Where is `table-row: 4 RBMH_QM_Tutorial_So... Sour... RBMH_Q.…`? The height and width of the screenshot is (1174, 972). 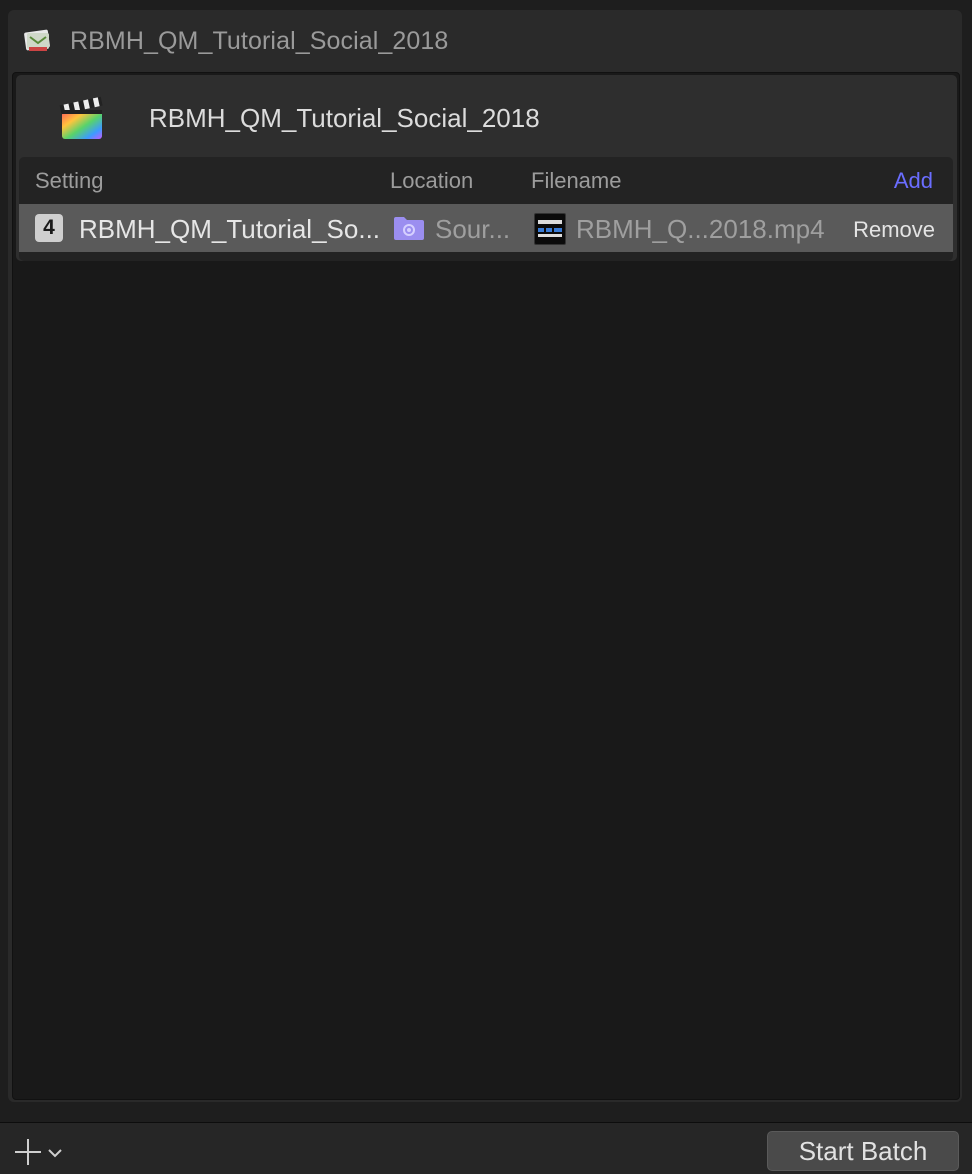 table-row: 4 RBMH_QM_Tutorial_So... Sour... RBMH_Q.… is located at coordinates (486, 228).